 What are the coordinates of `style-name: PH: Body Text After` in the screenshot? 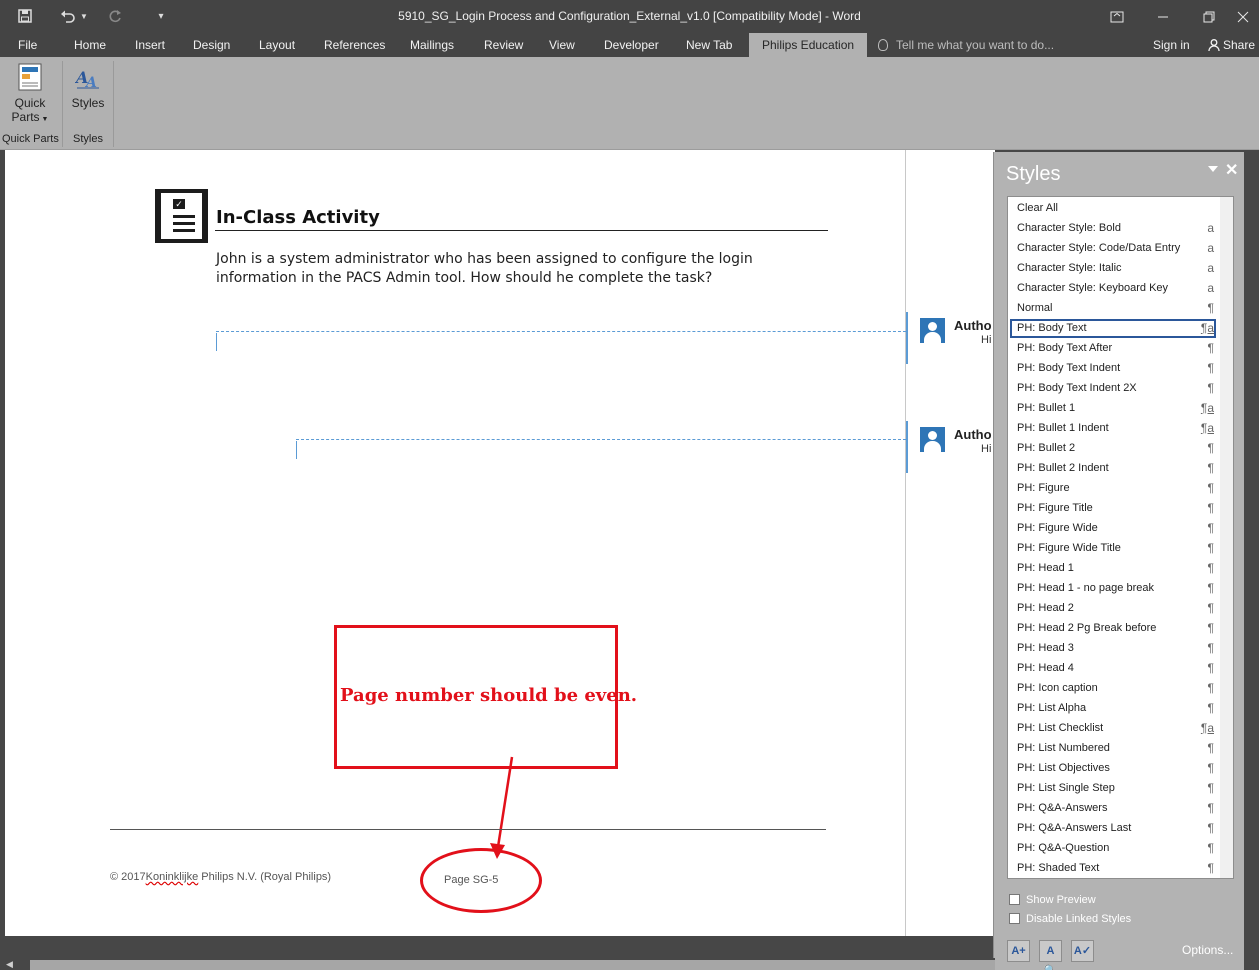 It's located at (1065, 348).